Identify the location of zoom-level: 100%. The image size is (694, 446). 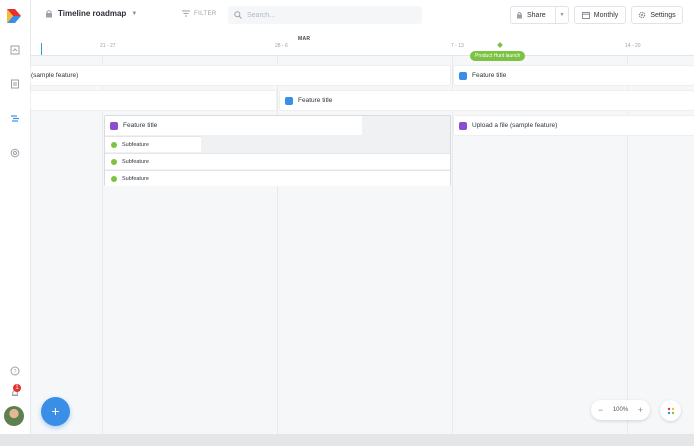
(620, 410).